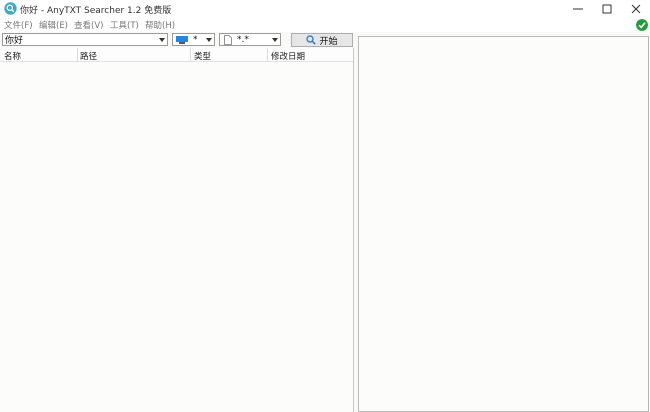 The height and width of the screenshot is (412, 650). I want to click on search-combobox, so click(85, 39).